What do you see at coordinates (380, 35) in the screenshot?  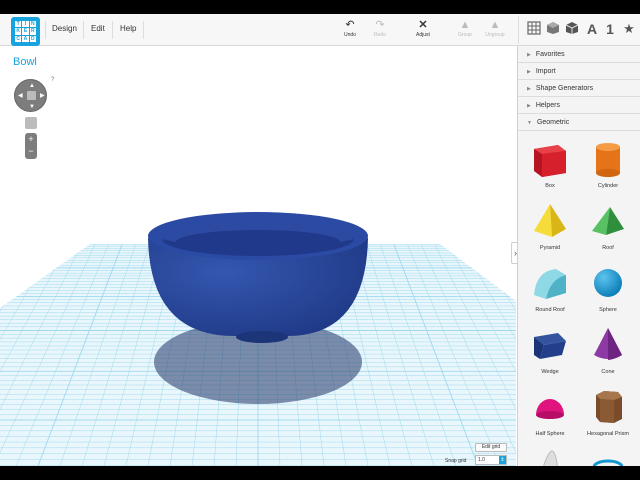 I see `redo-label: Redo` at bounding box center [380, 35].